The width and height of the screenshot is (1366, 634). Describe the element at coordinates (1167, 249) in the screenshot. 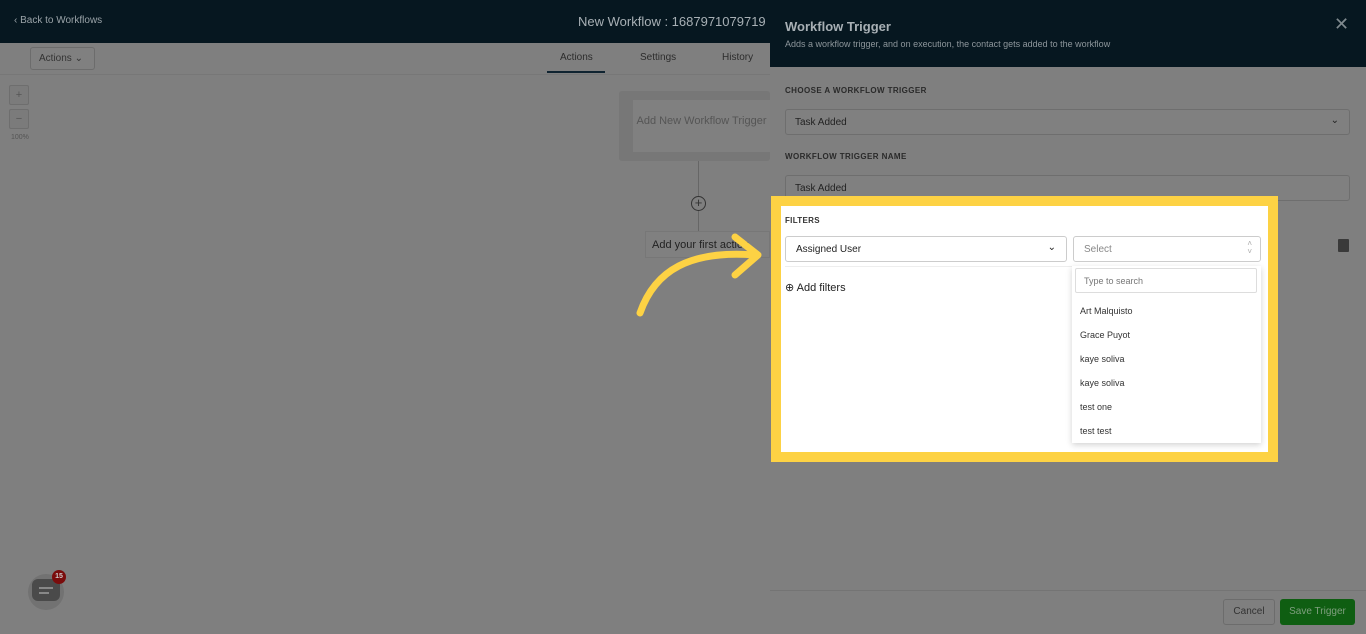

I see `filter-value-select: Select ˄ ˅` at that location.